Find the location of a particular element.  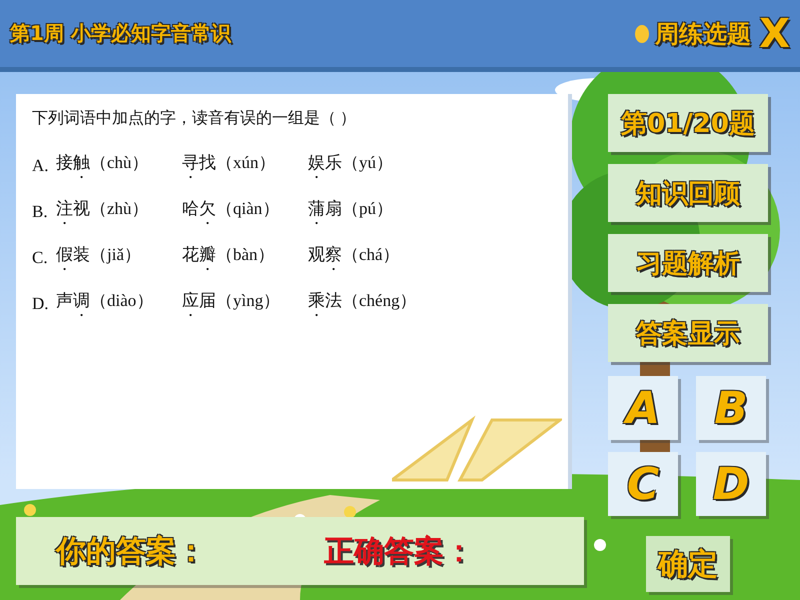

word-with-pinyin: 寻找（xún） is located at coordinates (229, 163).